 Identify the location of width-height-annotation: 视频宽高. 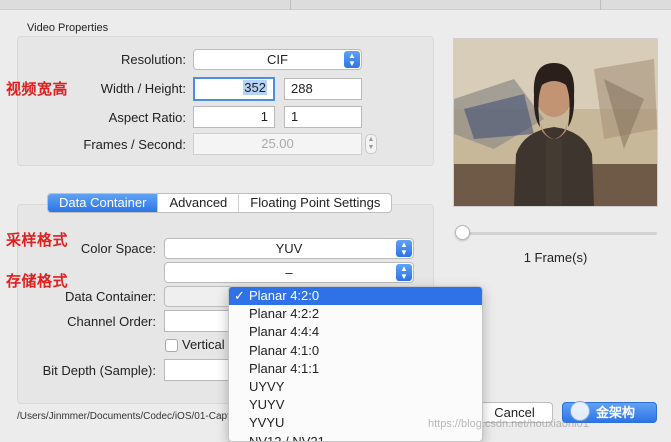
(37, 89).